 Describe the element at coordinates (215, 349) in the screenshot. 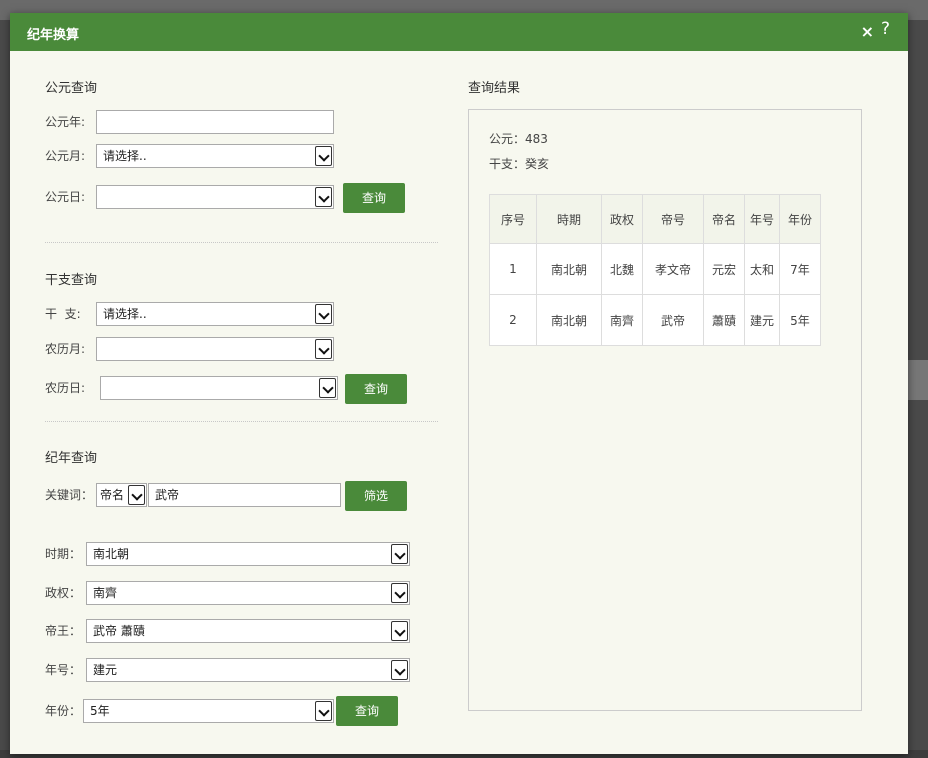

I see `lunar-month-select` at that location.